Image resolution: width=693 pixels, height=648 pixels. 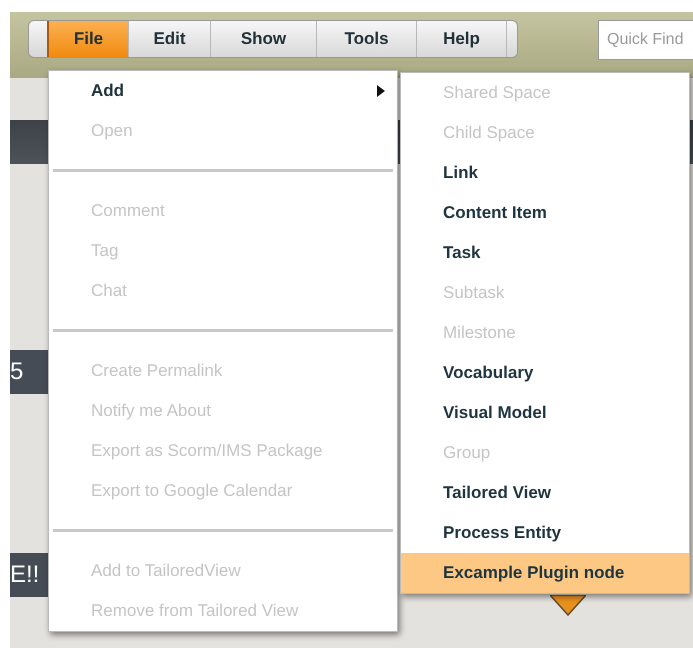 What do you see at coordinates (545, 373) in the screenshot?
I see `menu-item: Vocabulary` at bounding box center [545, 373].